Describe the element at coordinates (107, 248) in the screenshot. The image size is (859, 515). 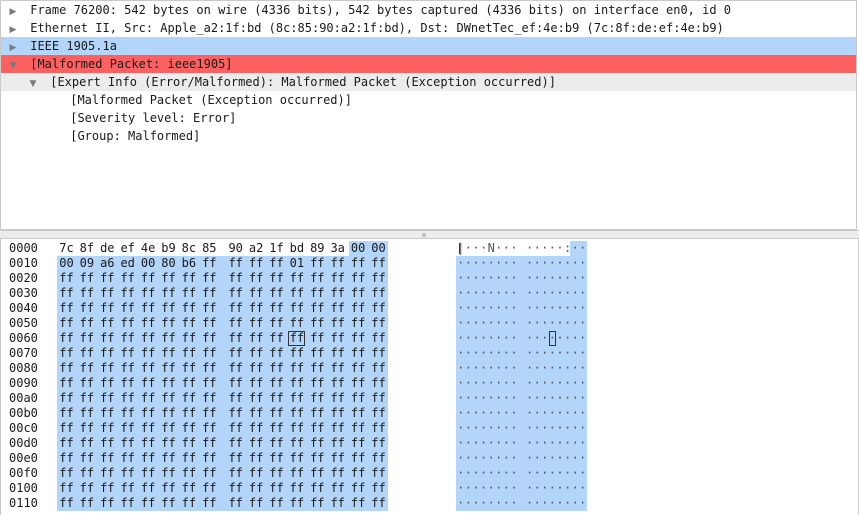
I see `hex-byte: de` at that location.